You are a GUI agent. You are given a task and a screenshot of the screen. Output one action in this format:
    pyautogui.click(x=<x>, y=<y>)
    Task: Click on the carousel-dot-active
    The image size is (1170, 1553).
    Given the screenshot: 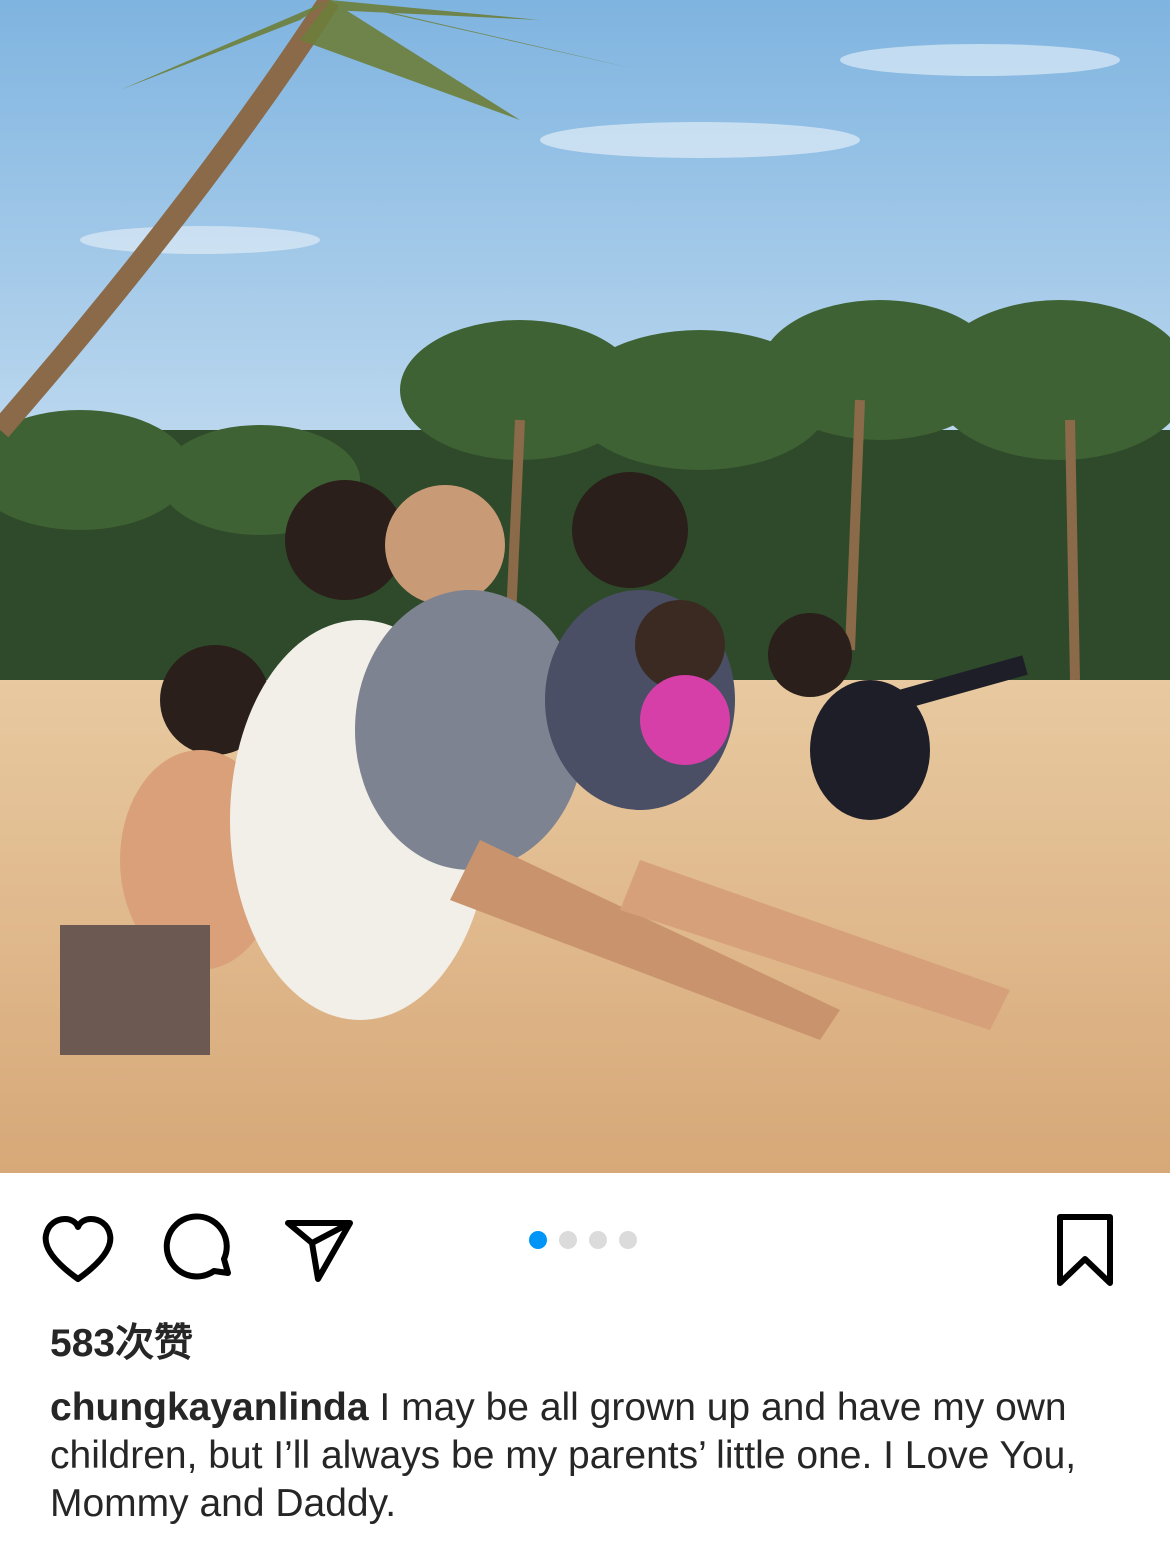 What is the action you would take?
    pyautogui.click(x=538, y=1240)
    